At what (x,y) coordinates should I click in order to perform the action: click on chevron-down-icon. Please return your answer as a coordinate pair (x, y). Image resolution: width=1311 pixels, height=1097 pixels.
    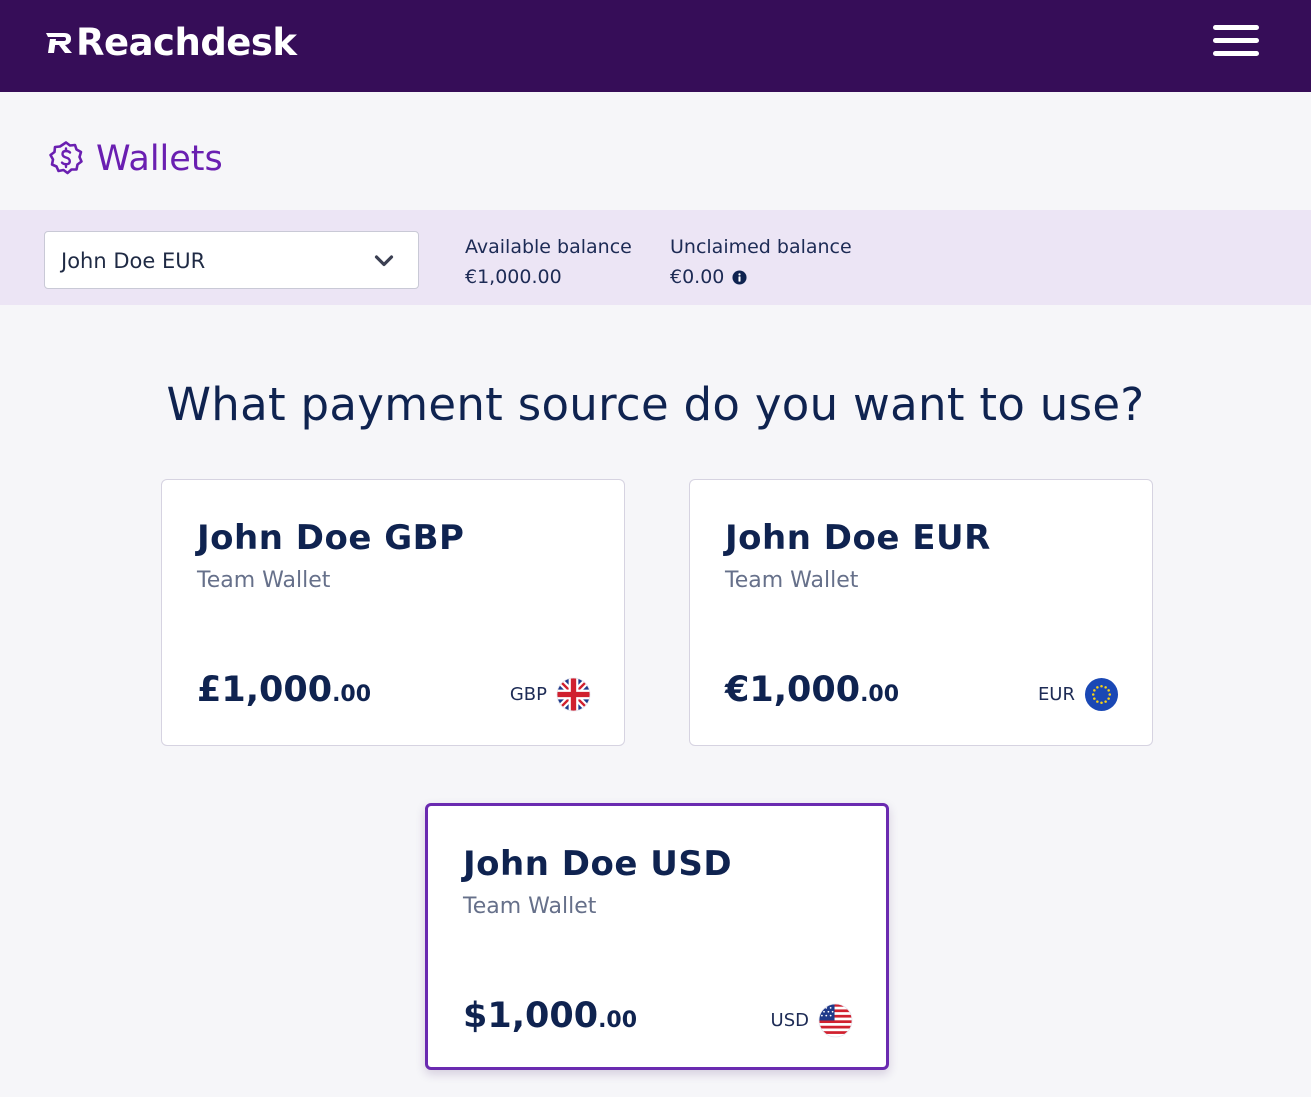
    Looking at the image, I should click on (384, 261).